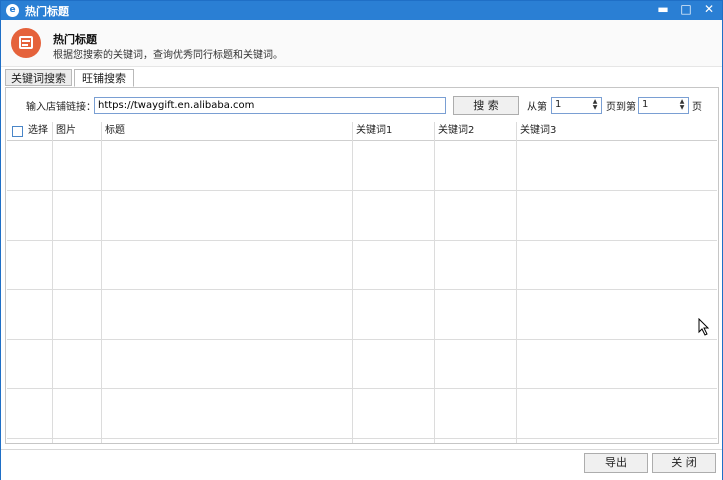 The height and width of the screenshot is (480, 723). What do you see at coordinates (104, 78) in the screenshot?
I see `tab-store-search: 旺铺搜索` at bounding box center [104, 78].